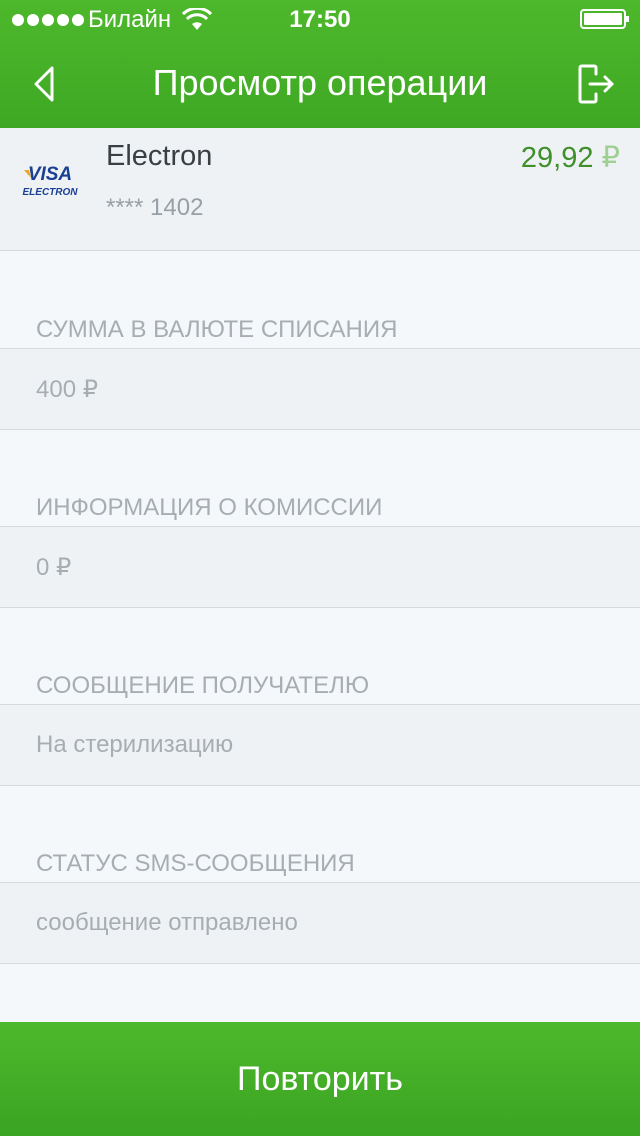 The image size is (640, 1136). I want to click on status-time: 17:50, so click(320, 19).